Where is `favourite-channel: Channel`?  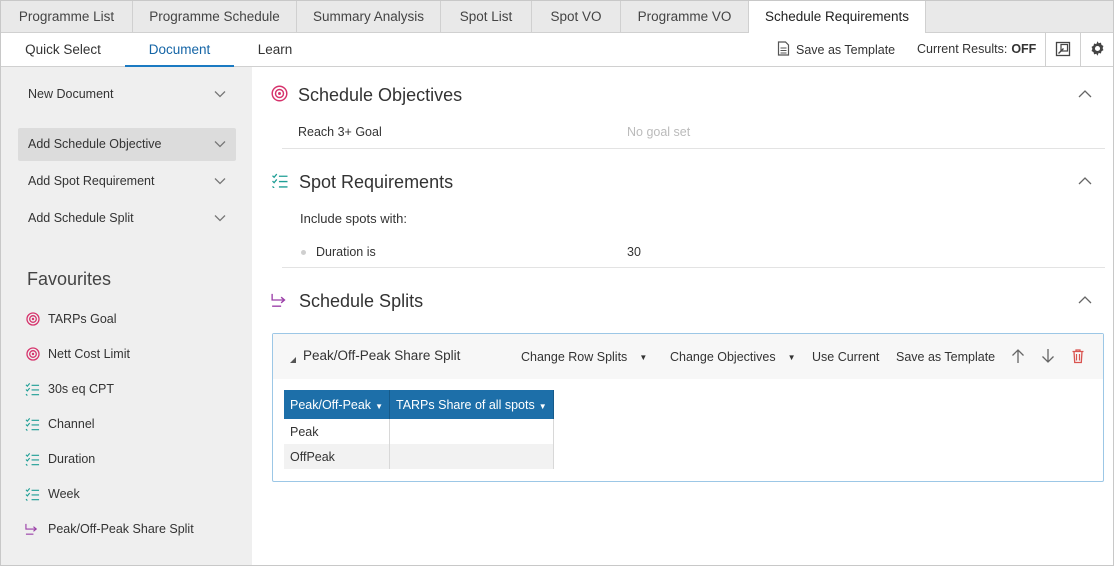
favourite-channel: Channel is located at coordinates (60, 424).